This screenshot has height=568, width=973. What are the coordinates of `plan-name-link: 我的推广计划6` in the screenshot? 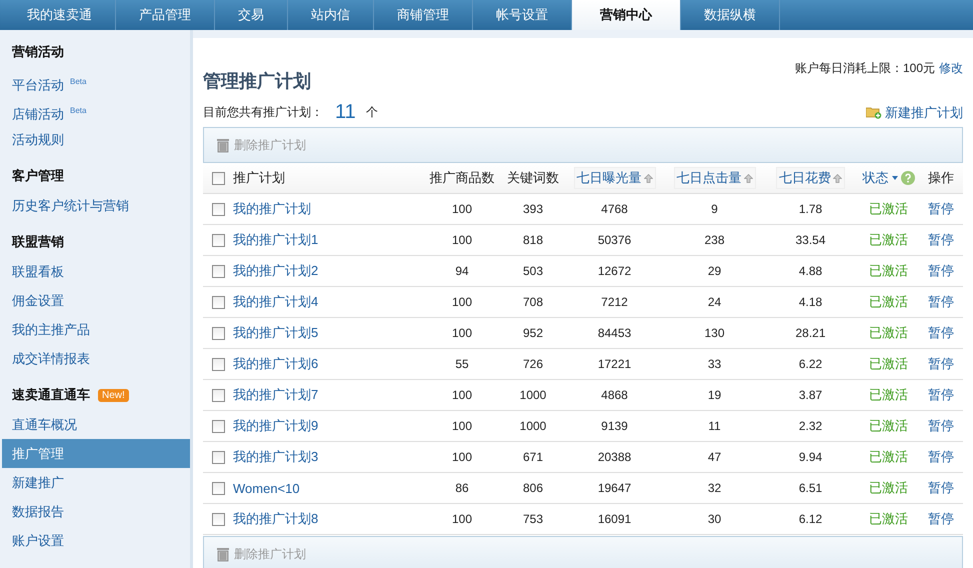 It's located at (275, 363).